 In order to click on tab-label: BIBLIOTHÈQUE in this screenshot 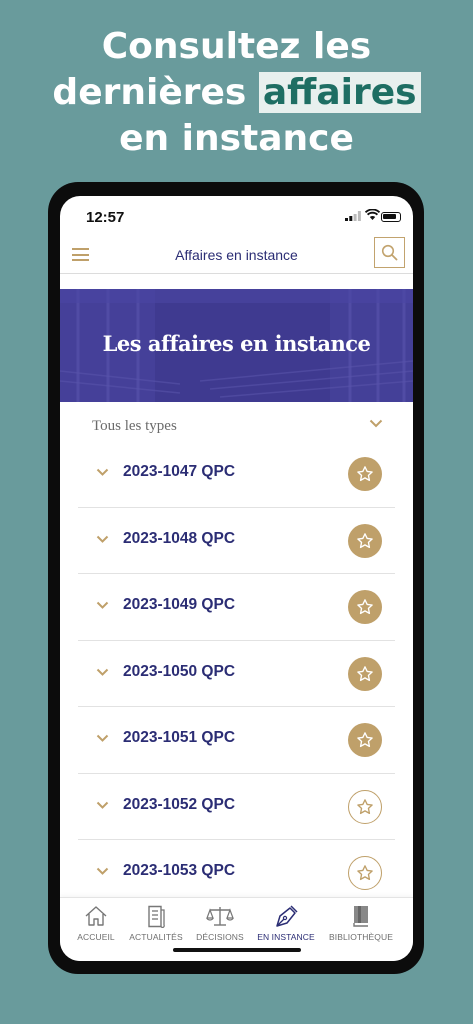, I will do `click(361, 937)`.